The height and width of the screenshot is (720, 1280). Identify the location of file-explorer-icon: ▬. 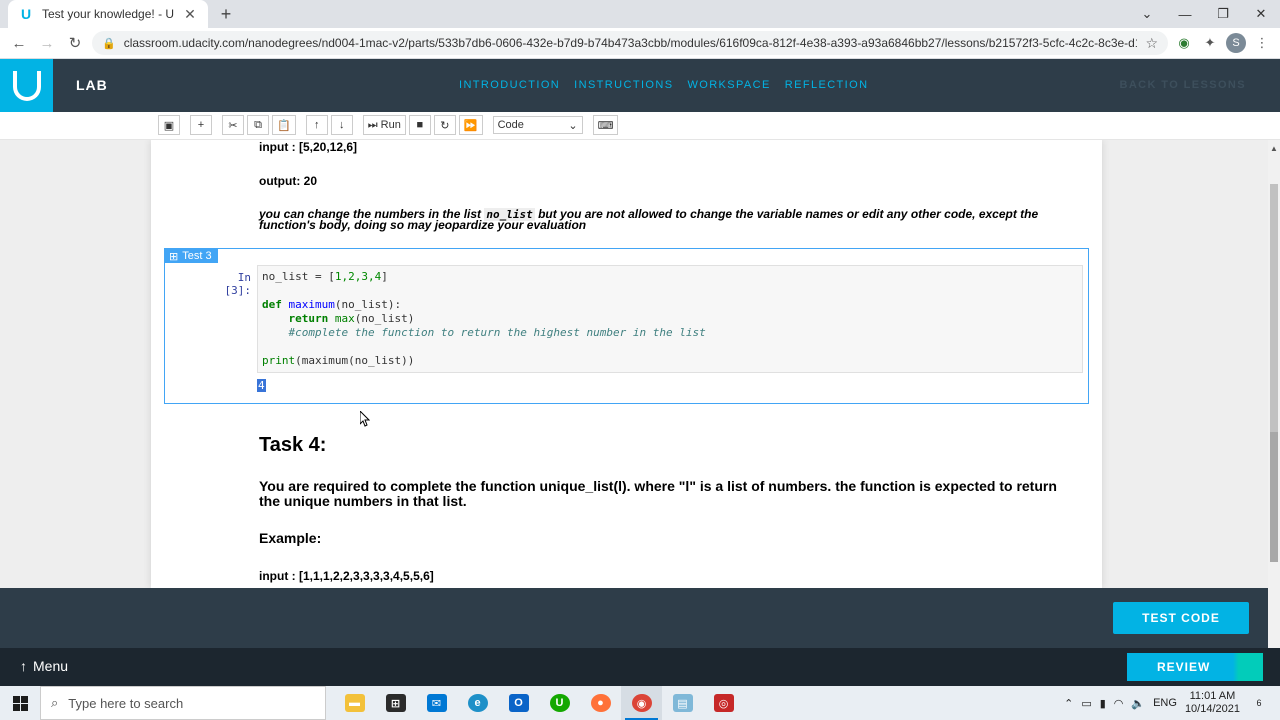
(354, 703).